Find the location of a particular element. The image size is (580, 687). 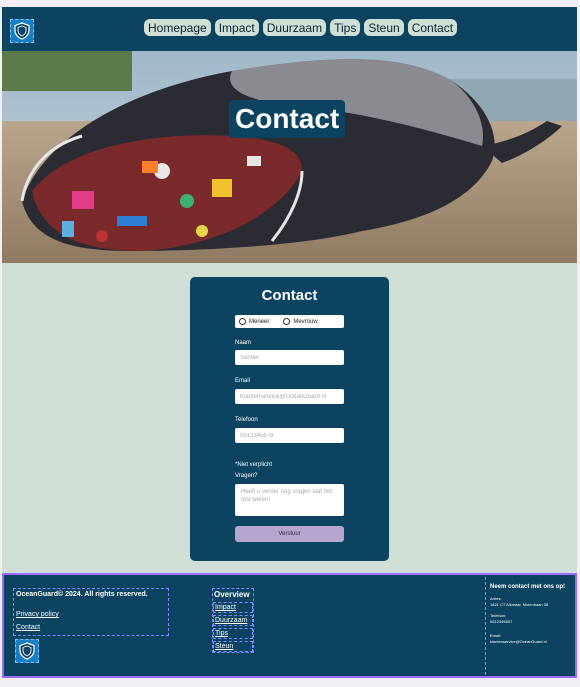

radio-meneer: Meneer is located at coordinates (254, 321).